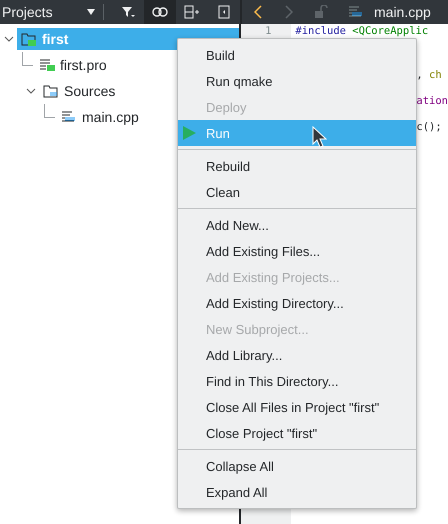  Describe the element at coordinates (192, 12) in the screenshot. I see `split-add-icon` at that location.